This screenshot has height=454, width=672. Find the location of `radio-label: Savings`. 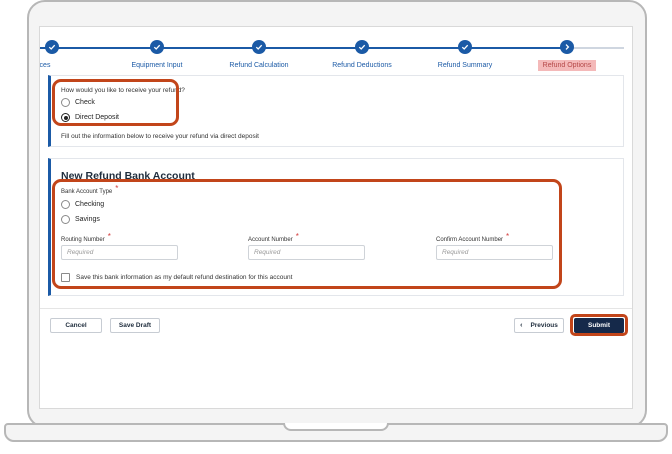

radio-label: Savings is located at coordinates (87, 219).